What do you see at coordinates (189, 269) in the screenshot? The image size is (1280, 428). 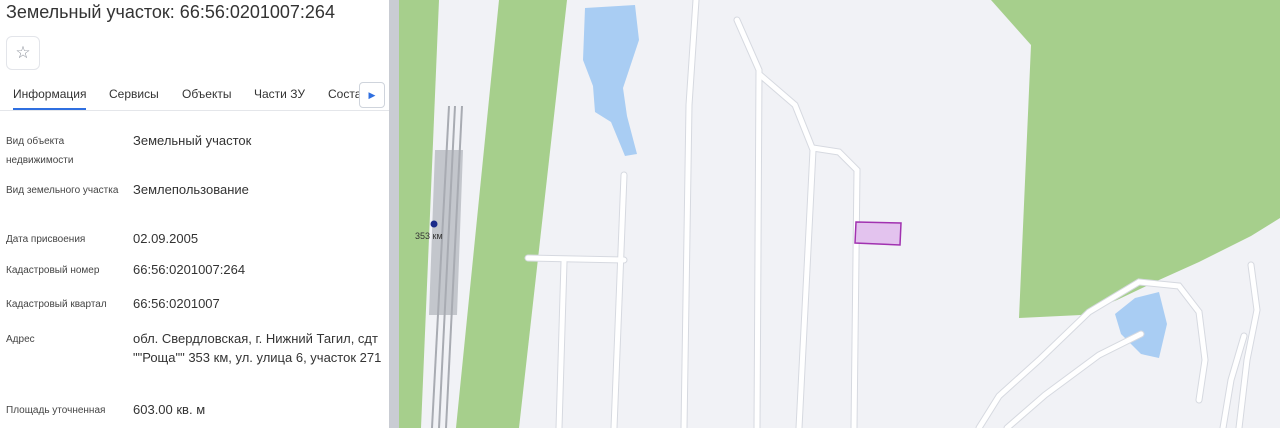 I see `field-value-cadastral-number: 66:56:0201007:264` at bounding box center [189, 269].